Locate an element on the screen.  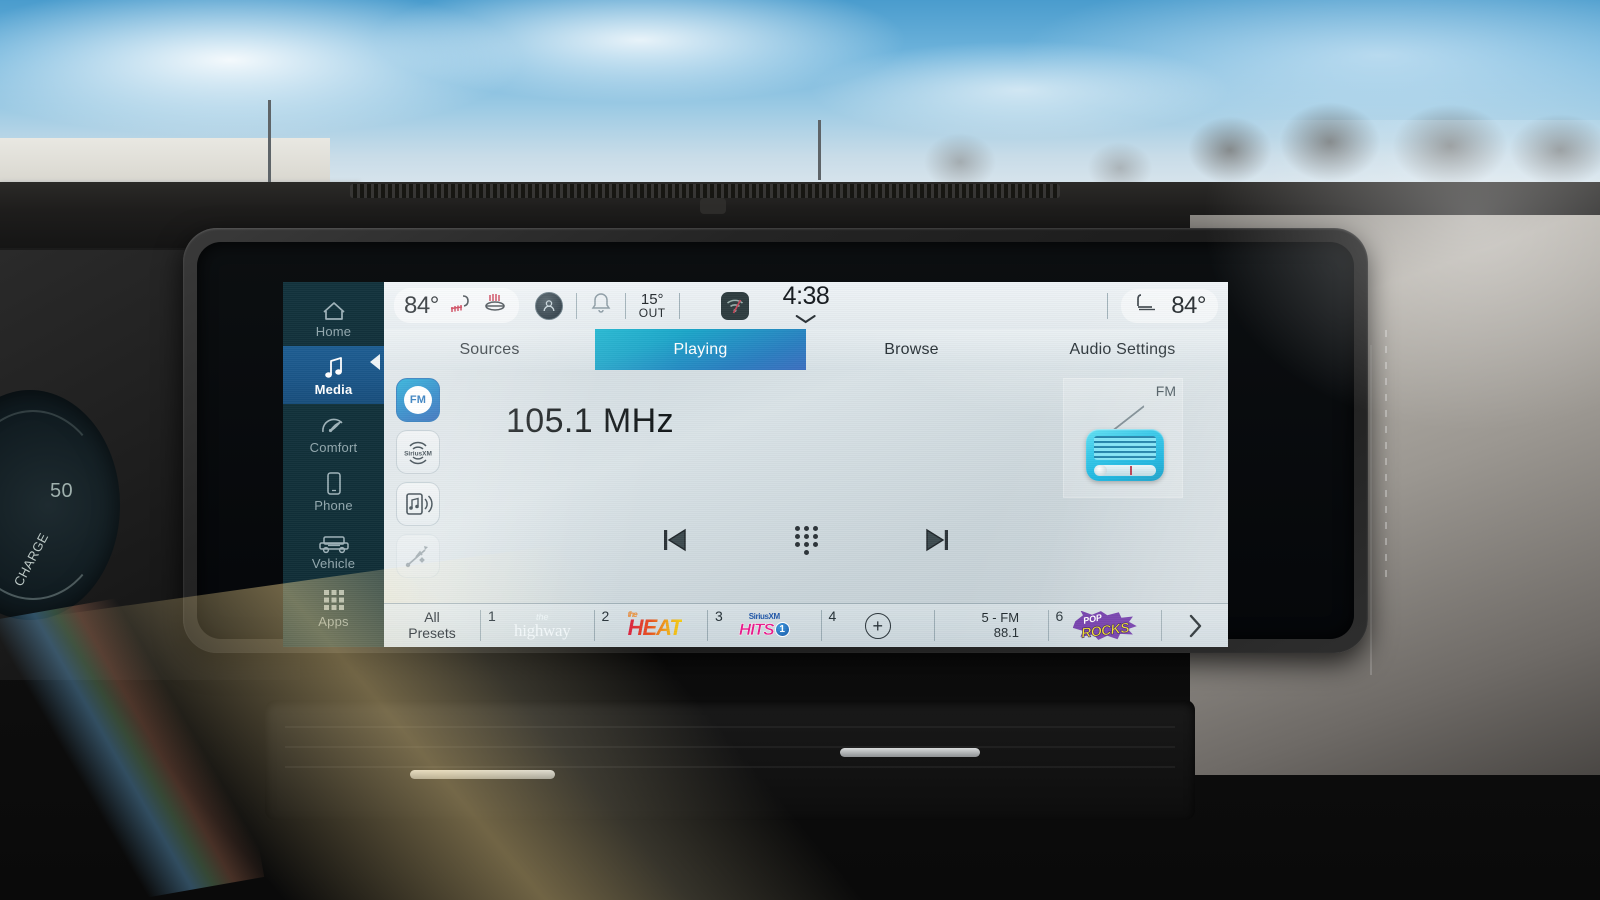
chevron-right-icon is located at coordinates (1195, 625).